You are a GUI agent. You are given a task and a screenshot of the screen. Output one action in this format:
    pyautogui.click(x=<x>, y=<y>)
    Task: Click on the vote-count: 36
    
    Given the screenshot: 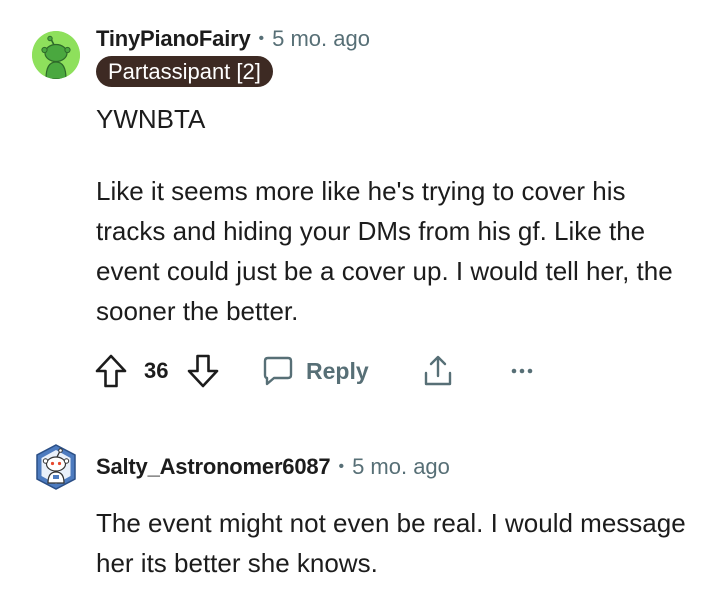 What is the action you would take?
    pyautogui.click(x=156, y=370)
    